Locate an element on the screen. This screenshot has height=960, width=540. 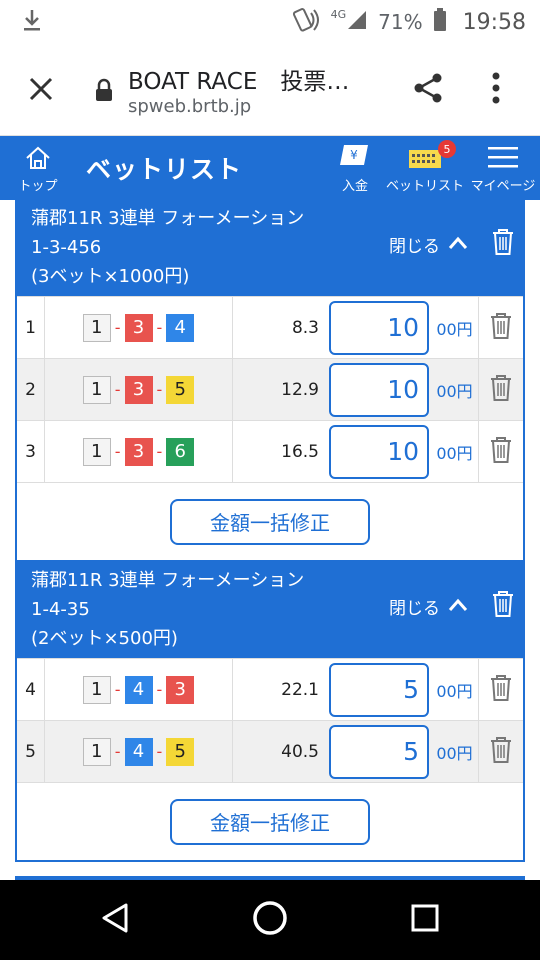
deposit-button: ¥ 入金 is located at coordinates (355, 168).